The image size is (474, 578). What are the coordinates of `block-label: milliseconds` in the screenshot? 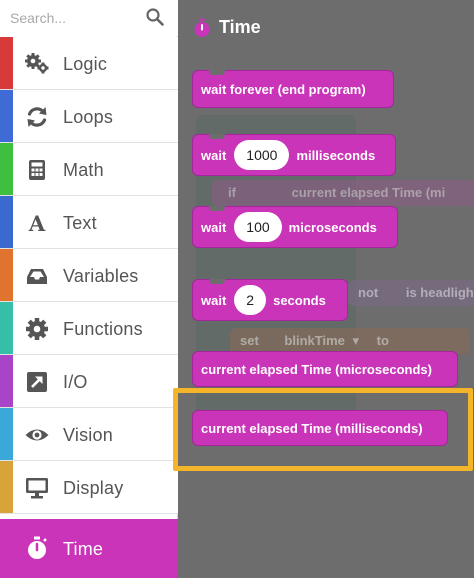 It's located at (336, 155).